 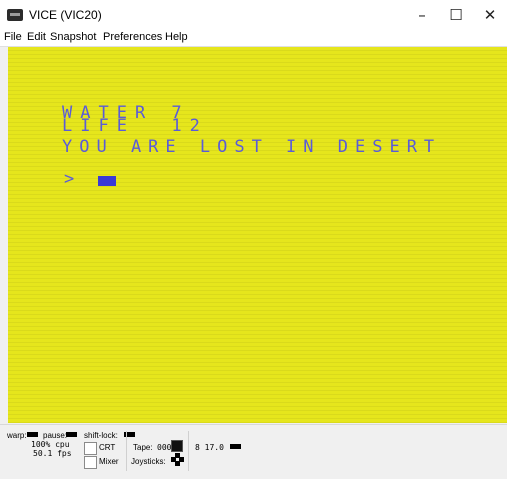 What do you see at coordinates (252, 147) in the screenshot?
I see `message-line: YOU ARE LOST IN DESERT` at bounding box center [252, 147].